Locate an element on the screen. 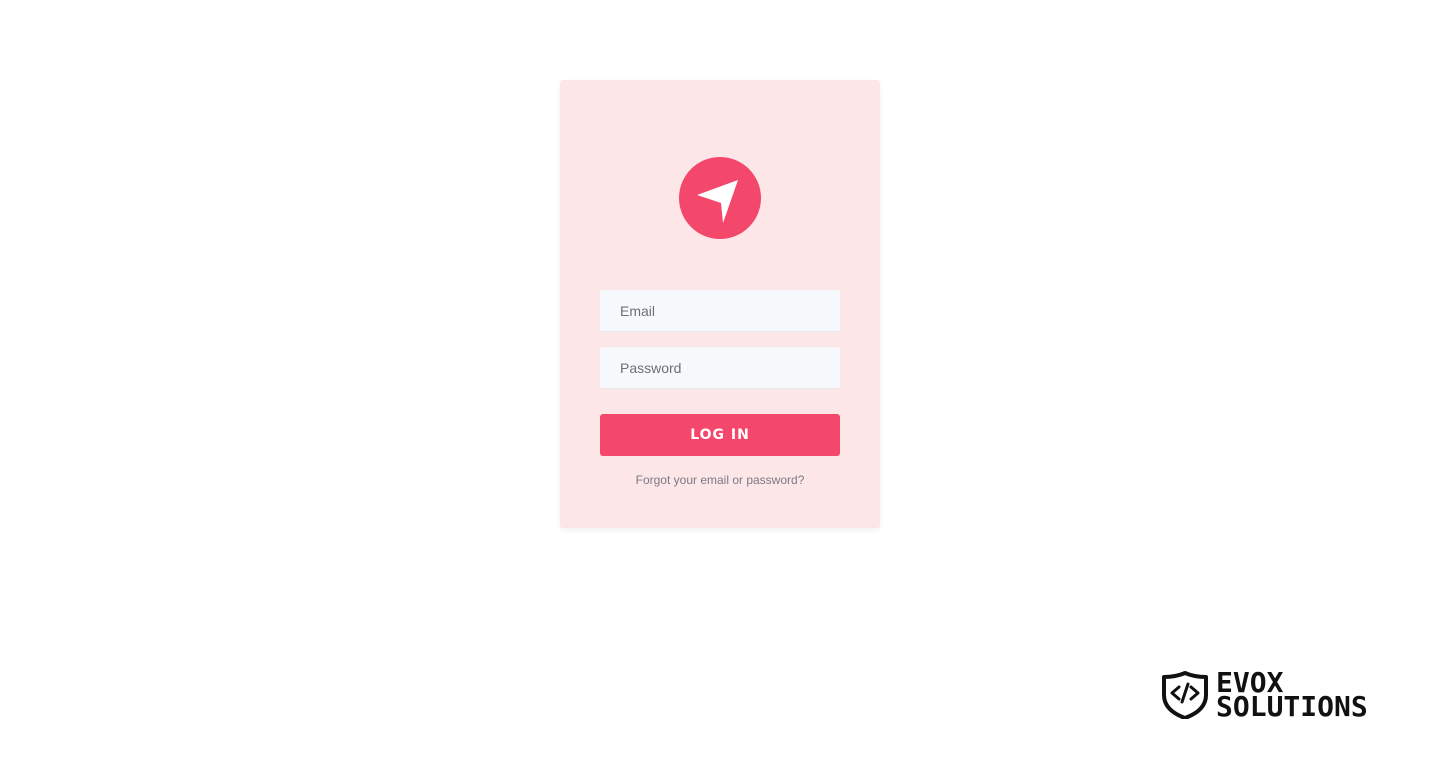  navigation-arrow-icon is located at coordinates (720, 198).